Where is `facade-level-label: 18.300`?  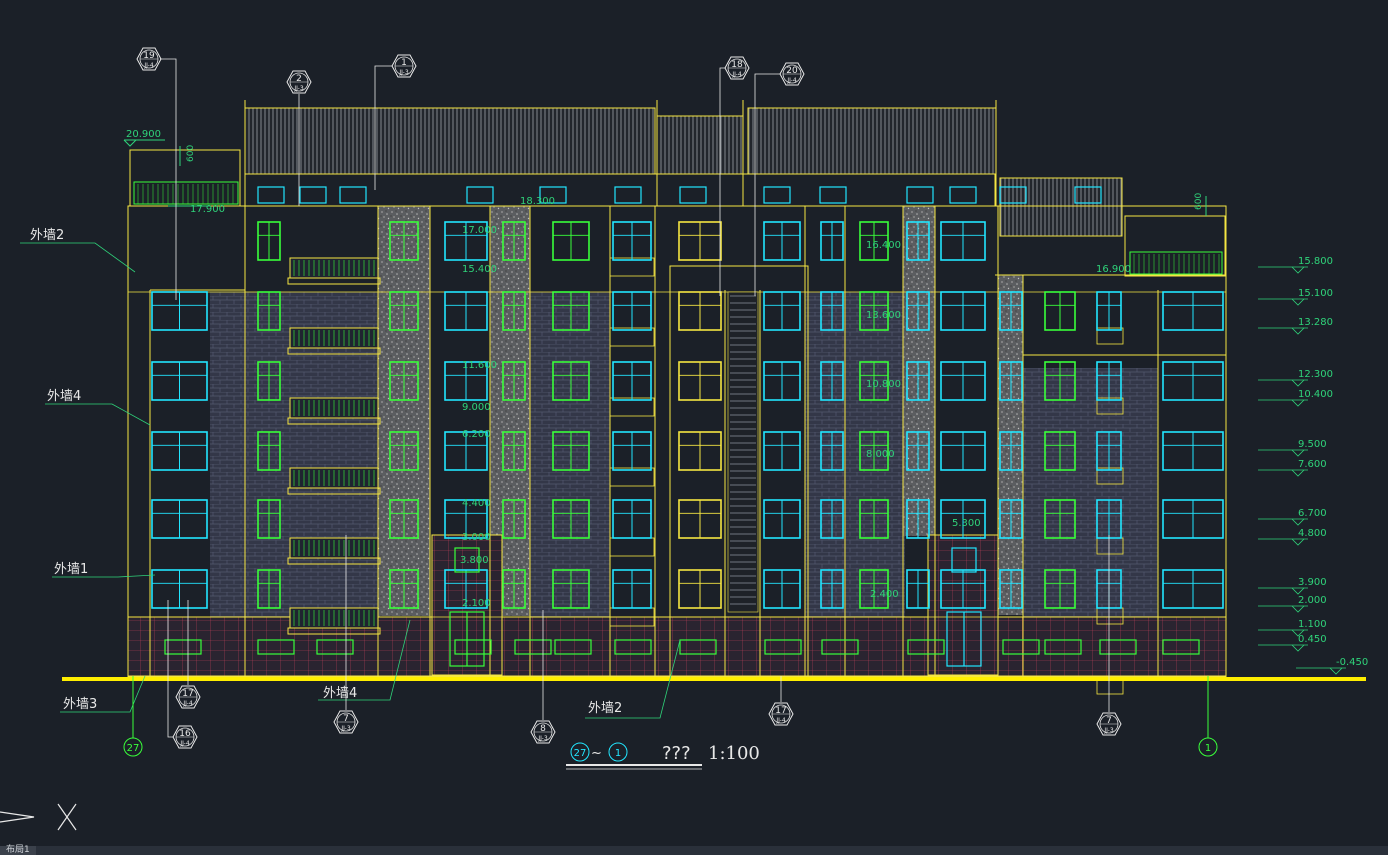
facade-level-label: 18.300 is located at coordinates (537, 201).